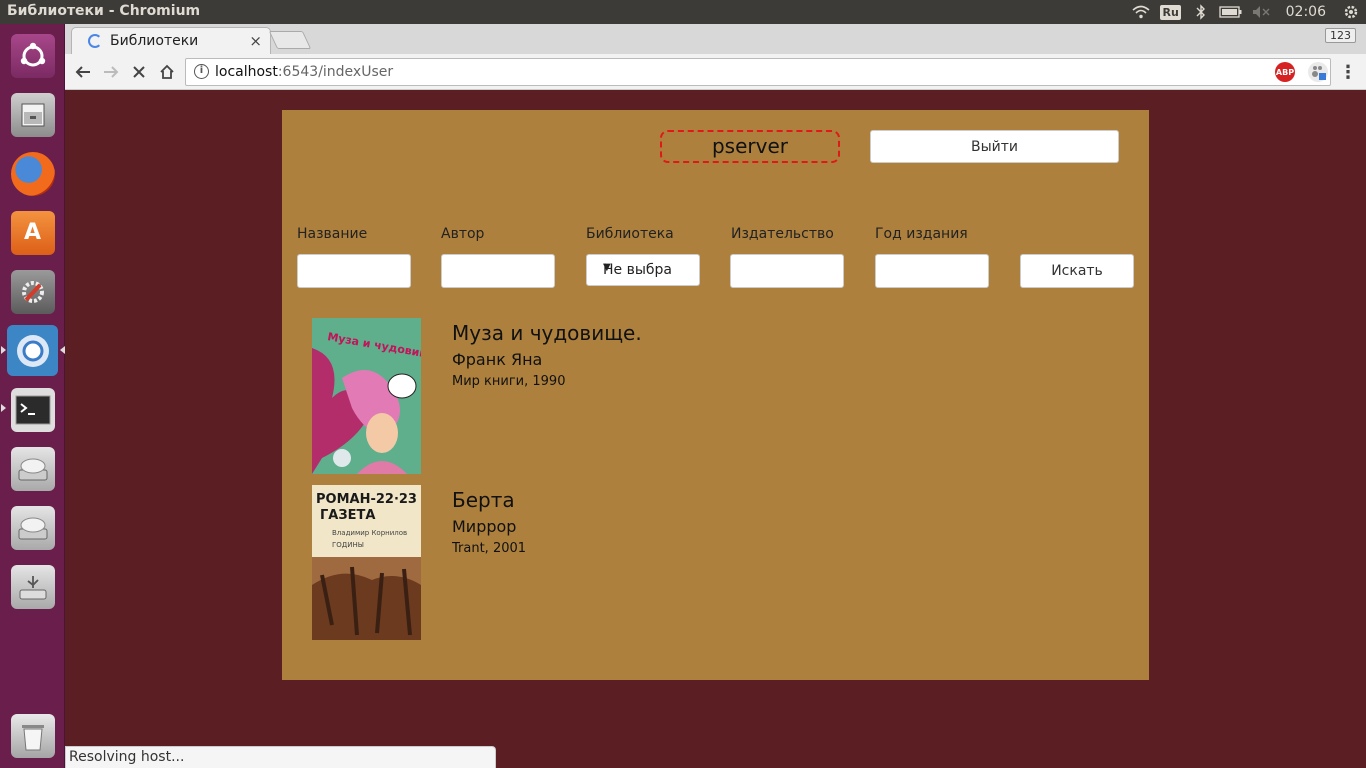 The image size is (1366, 768). What do you see at coordinates (750, 146) in the screenshot?
I see `username-display: pserver` at bounding box center [750, 146].